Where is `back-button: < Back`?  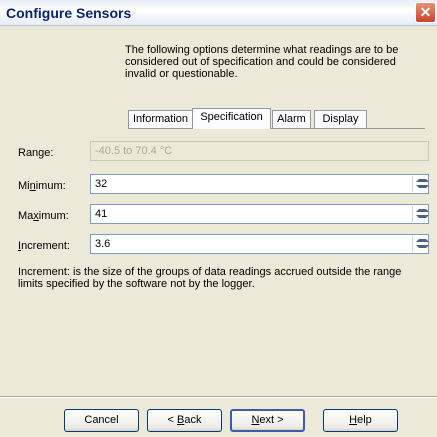
back-button: < Back is located at coordinates (184, 420).